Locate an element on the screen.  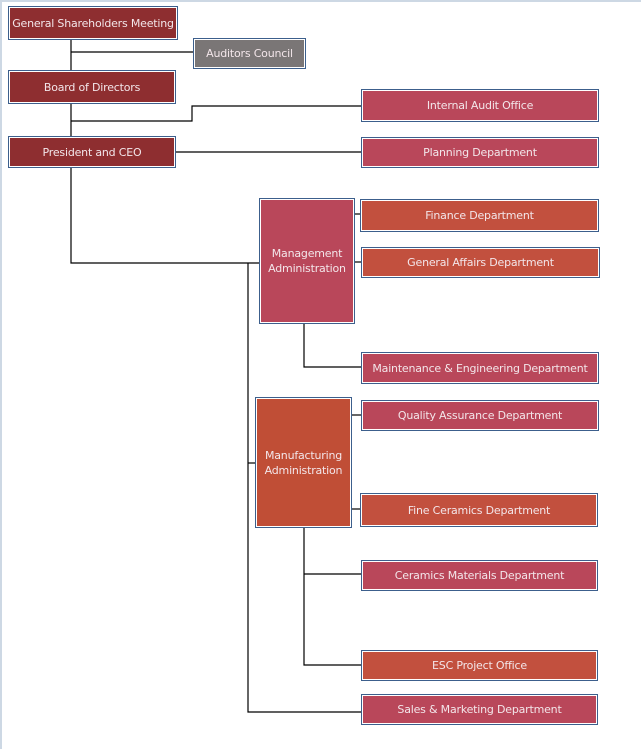
node-auditors-council: Auditors Council is located at coordinates (249, 53).